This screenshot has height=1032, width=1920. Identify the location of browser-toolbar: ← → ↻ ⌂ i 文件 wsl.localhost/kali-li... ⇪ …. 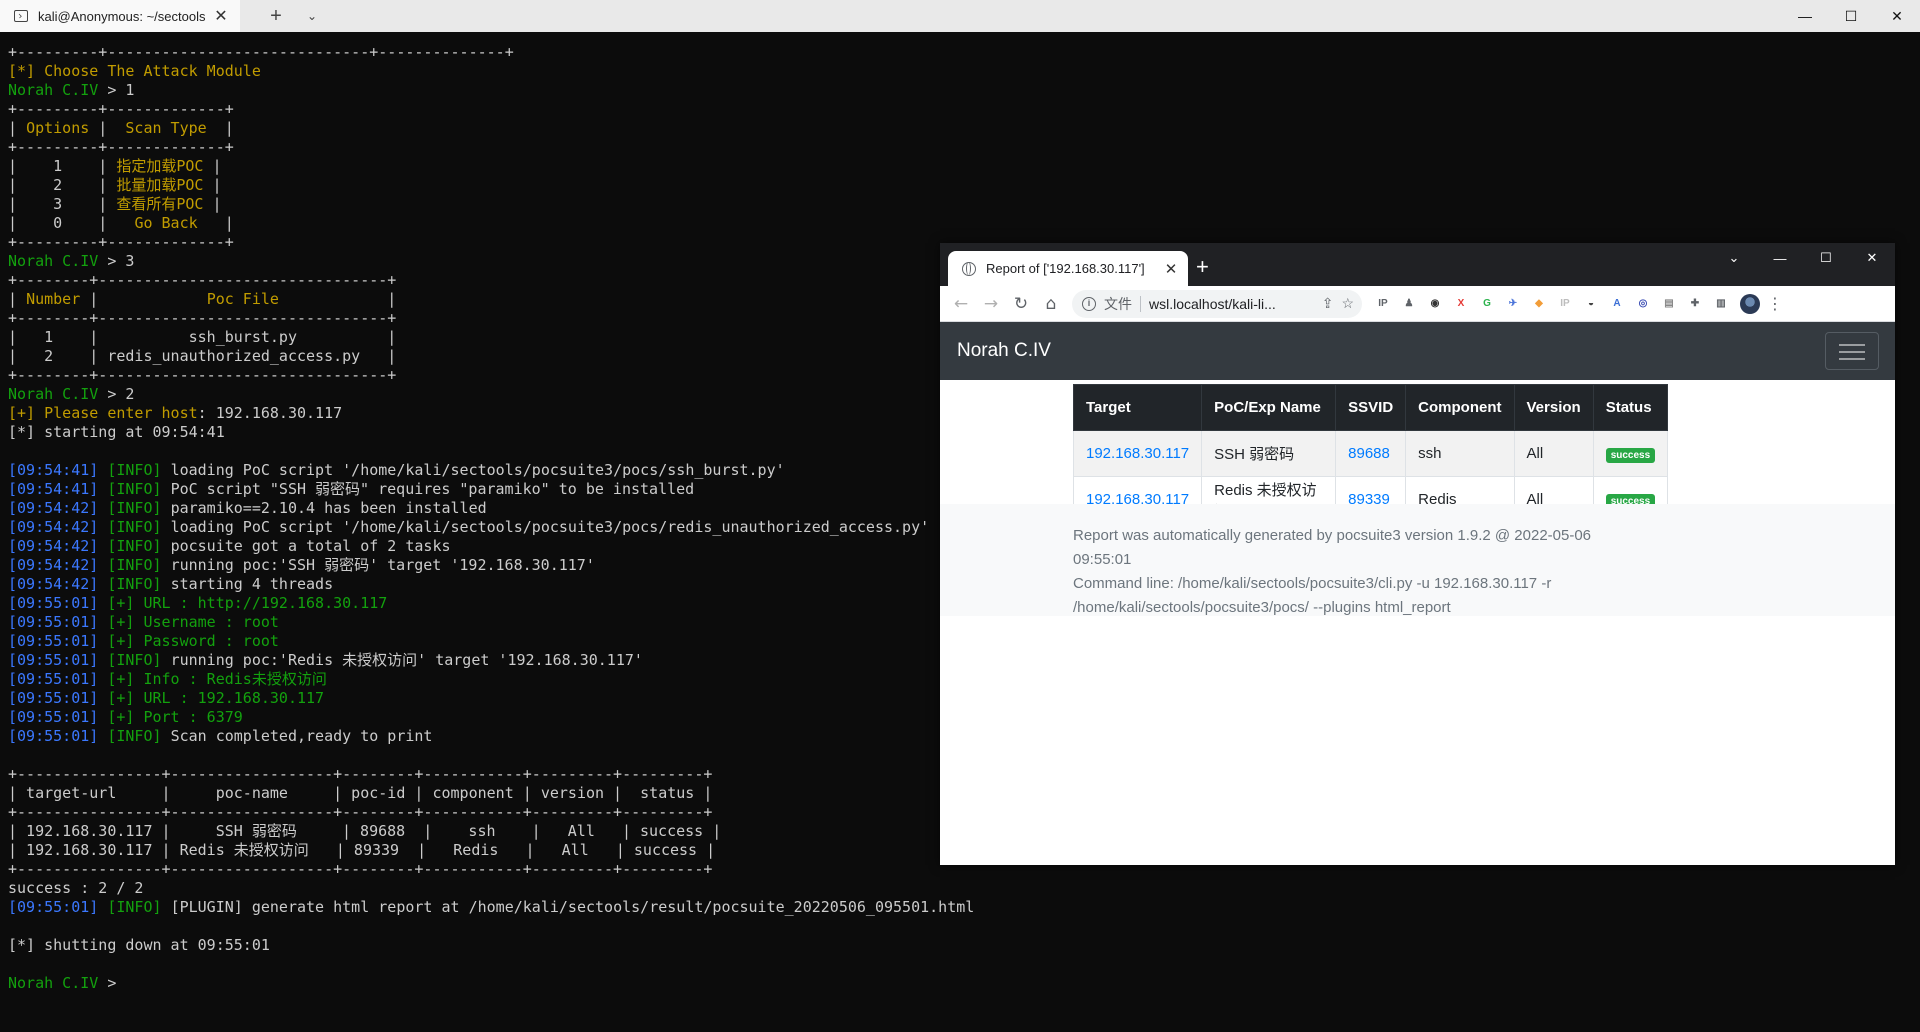
(1417, 304).